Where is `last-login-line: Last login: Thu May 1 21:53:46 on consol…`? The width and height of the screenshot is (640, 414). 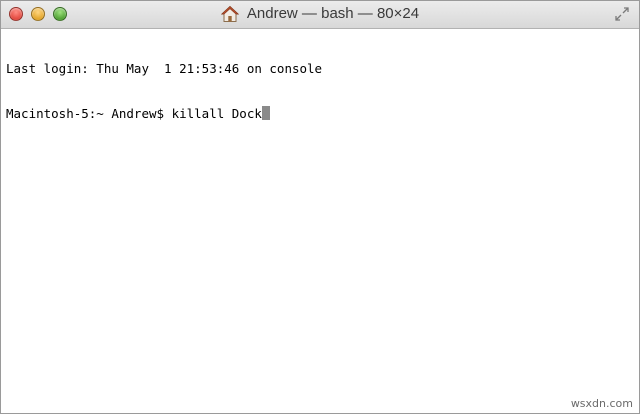
last-login-line: Last login: Thu May 1 21:53:46 on consol… is located at coordinates (164, 68).